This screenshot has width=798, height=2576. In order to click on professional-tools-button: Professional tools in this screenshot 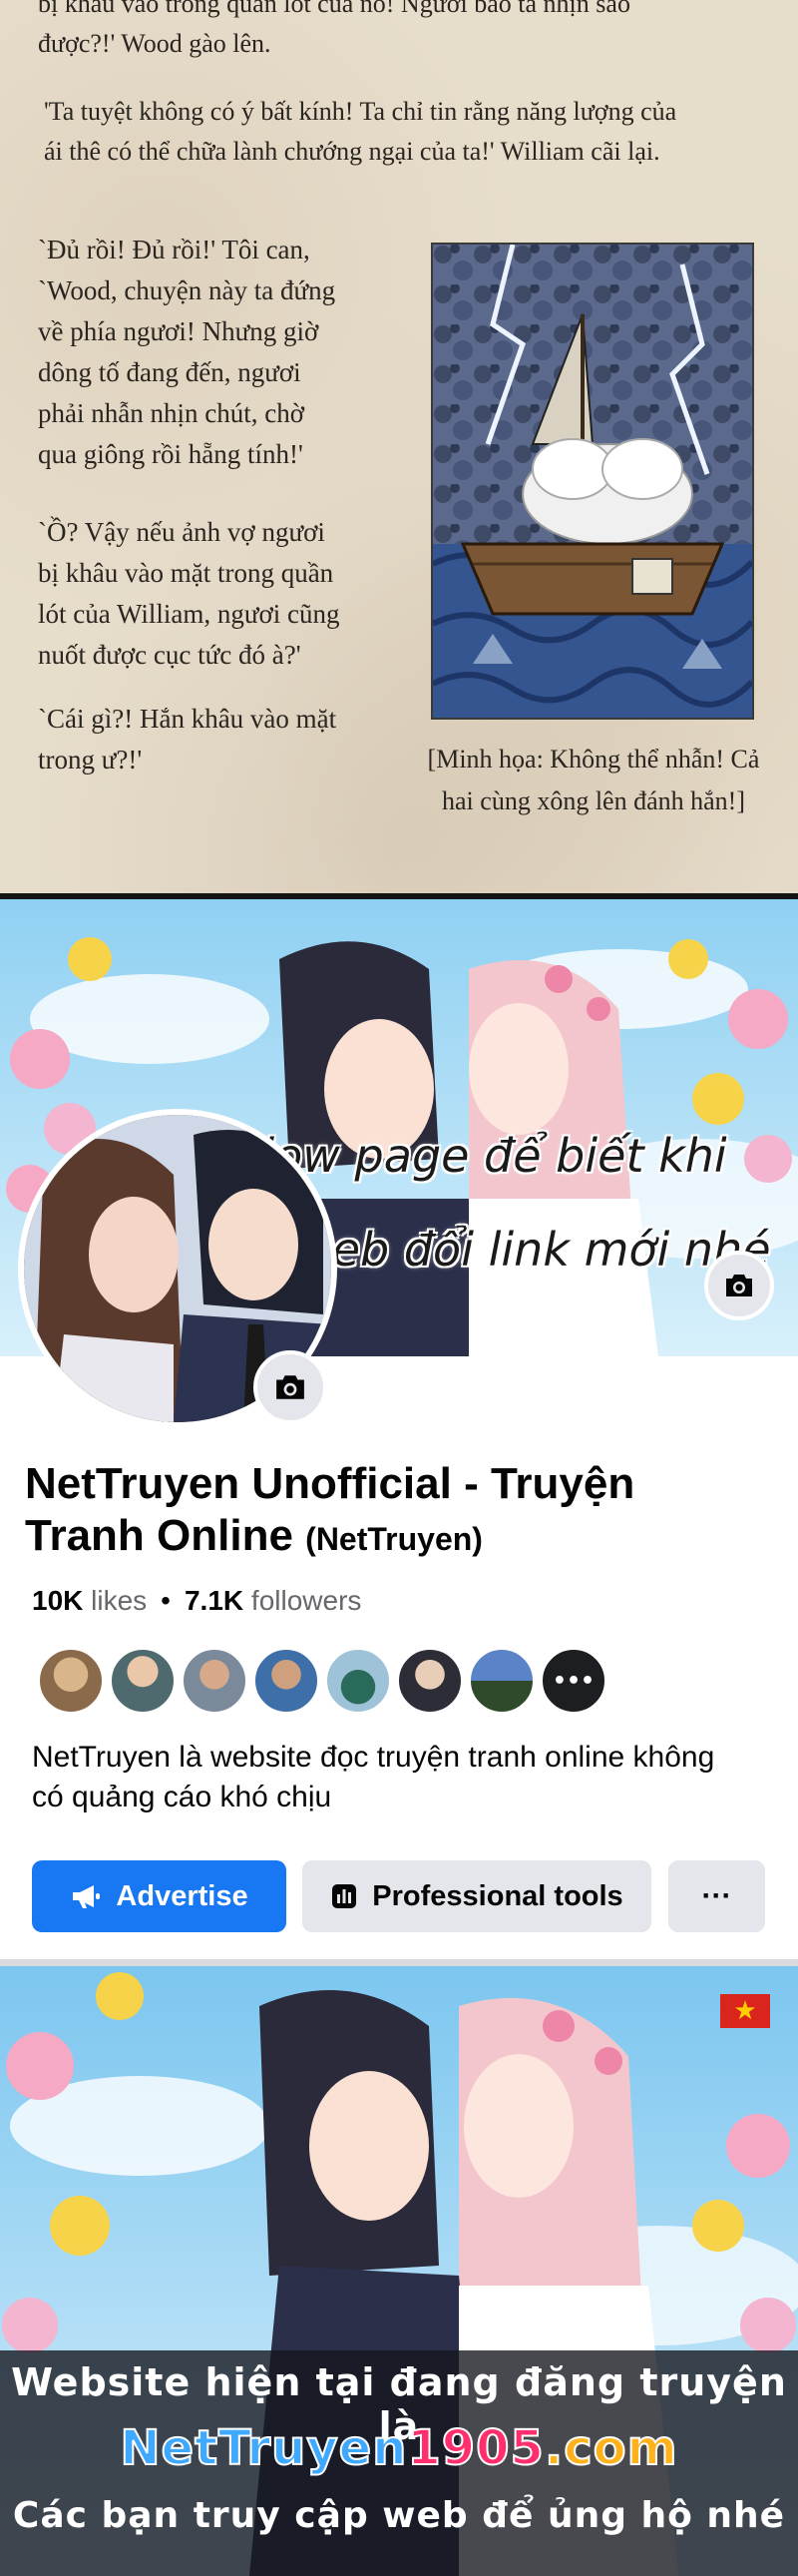, I will do `click(476, 1896)`.